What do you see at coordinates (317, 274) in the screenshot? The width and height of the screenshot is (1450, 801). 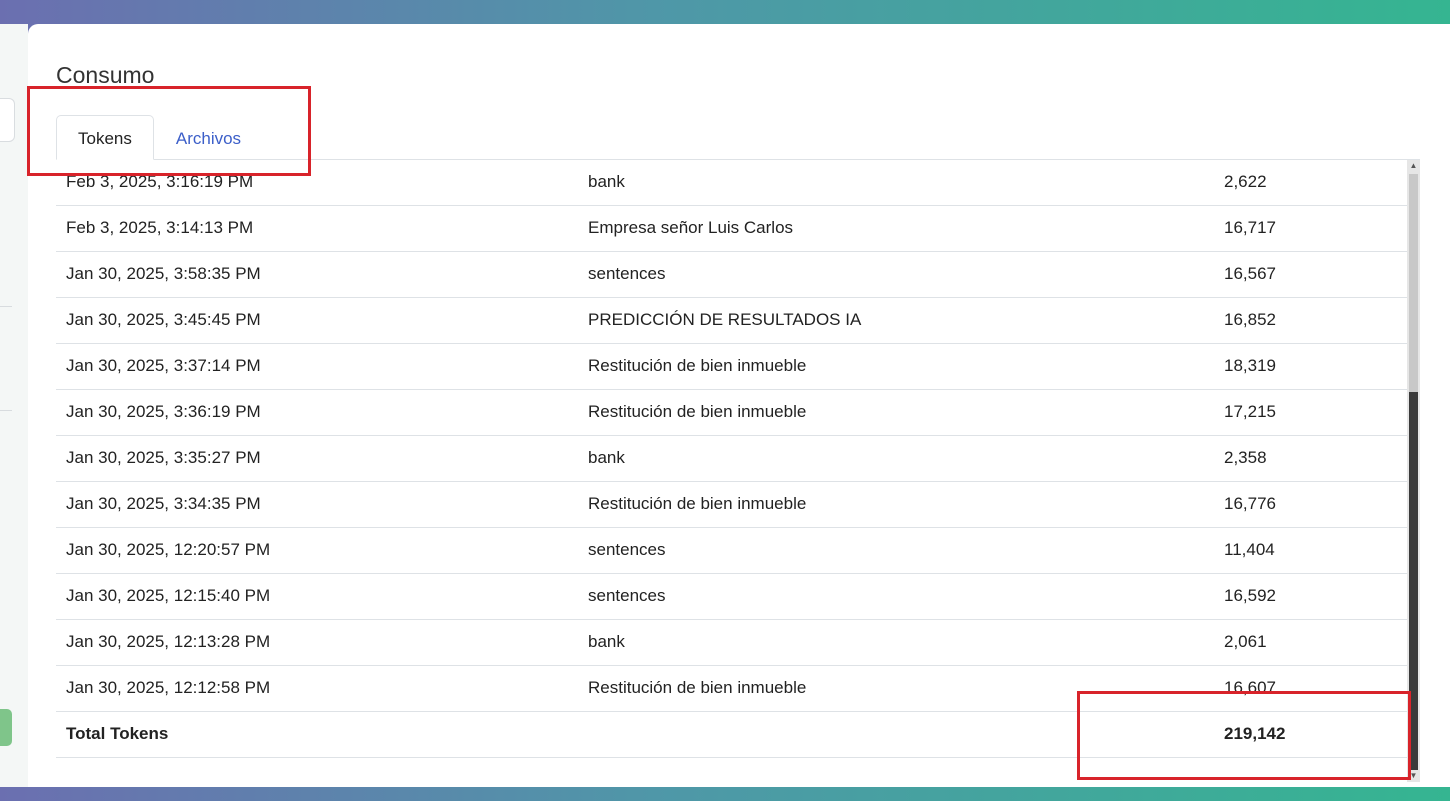 I see `row-date: Jan 30, 2025, 3:58:35 PM` at bounding box center [317, 274].